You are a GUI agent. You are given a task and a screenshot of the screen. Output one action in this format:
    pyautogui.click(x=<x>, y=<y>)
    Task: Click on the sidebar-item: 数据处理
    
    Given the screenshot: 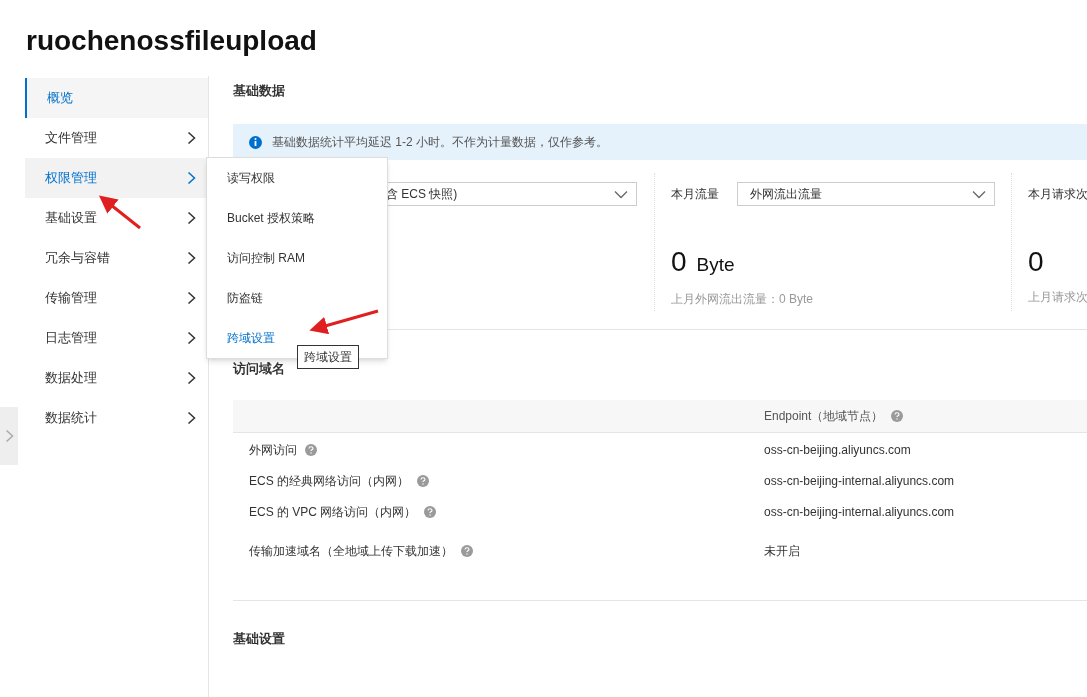 What is the action you would take?
    pyautogui.click(x=116, y=378)
    